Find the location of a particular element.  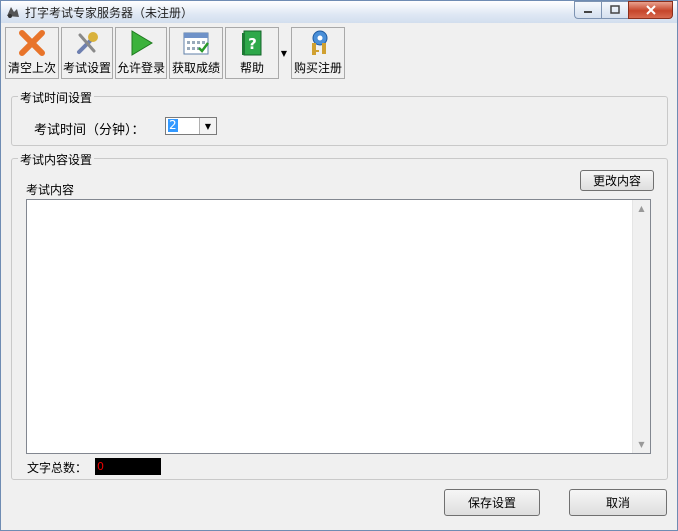

help-label: 帮助 is located at coordinates (251, 68).